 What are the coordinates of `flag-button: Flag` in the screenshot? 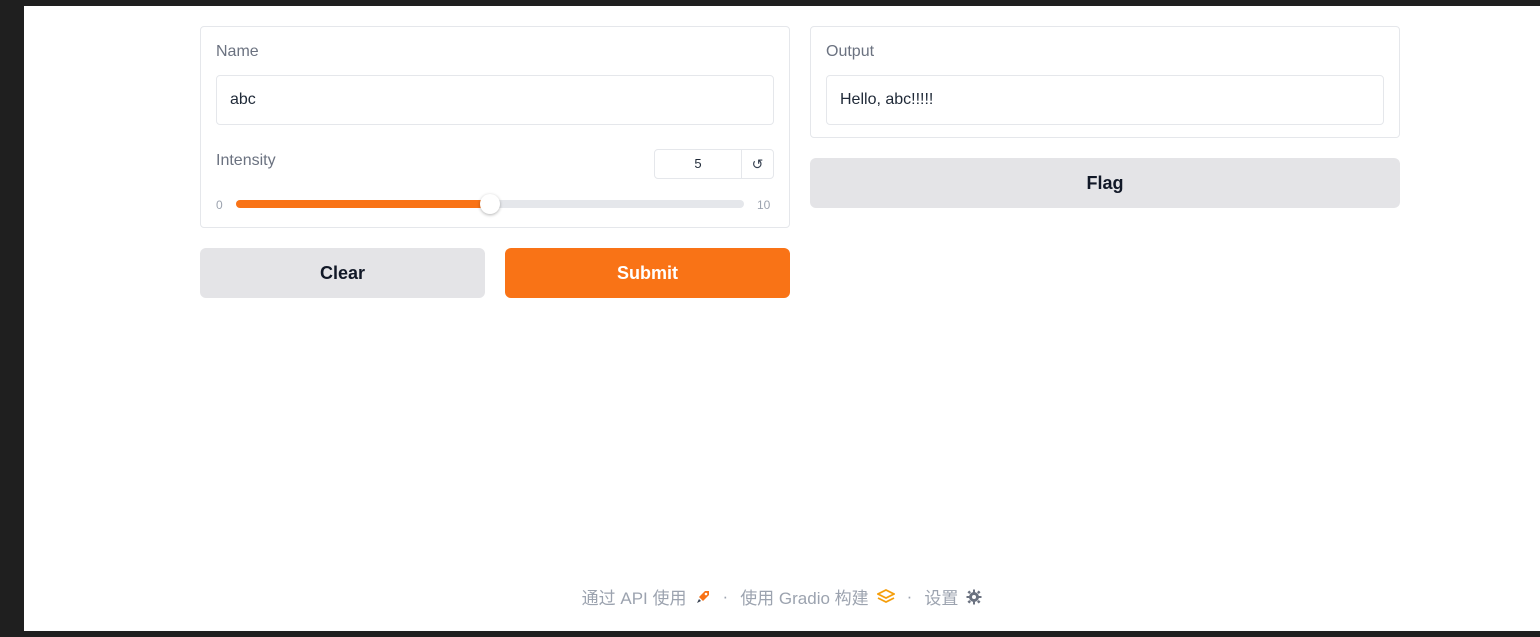 It's located at (1105, 183).